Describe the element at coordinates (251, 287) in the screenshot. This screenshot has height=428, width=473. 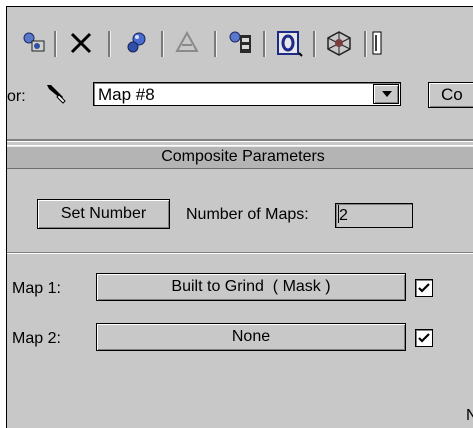
I see `map-1-button: Built to Grind ( Mask )` at that location.